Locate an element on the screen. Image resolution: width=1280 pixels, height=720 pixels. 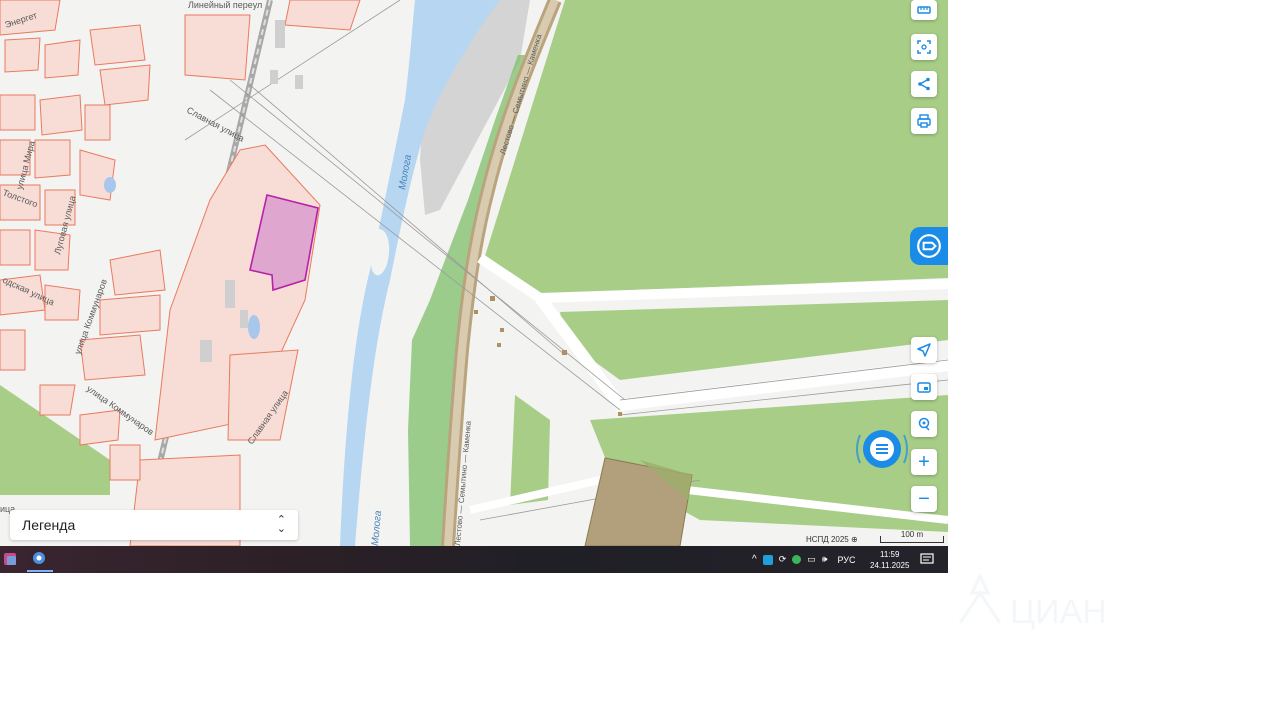
language-indicator: РУС is located at coordinates (846, 560).